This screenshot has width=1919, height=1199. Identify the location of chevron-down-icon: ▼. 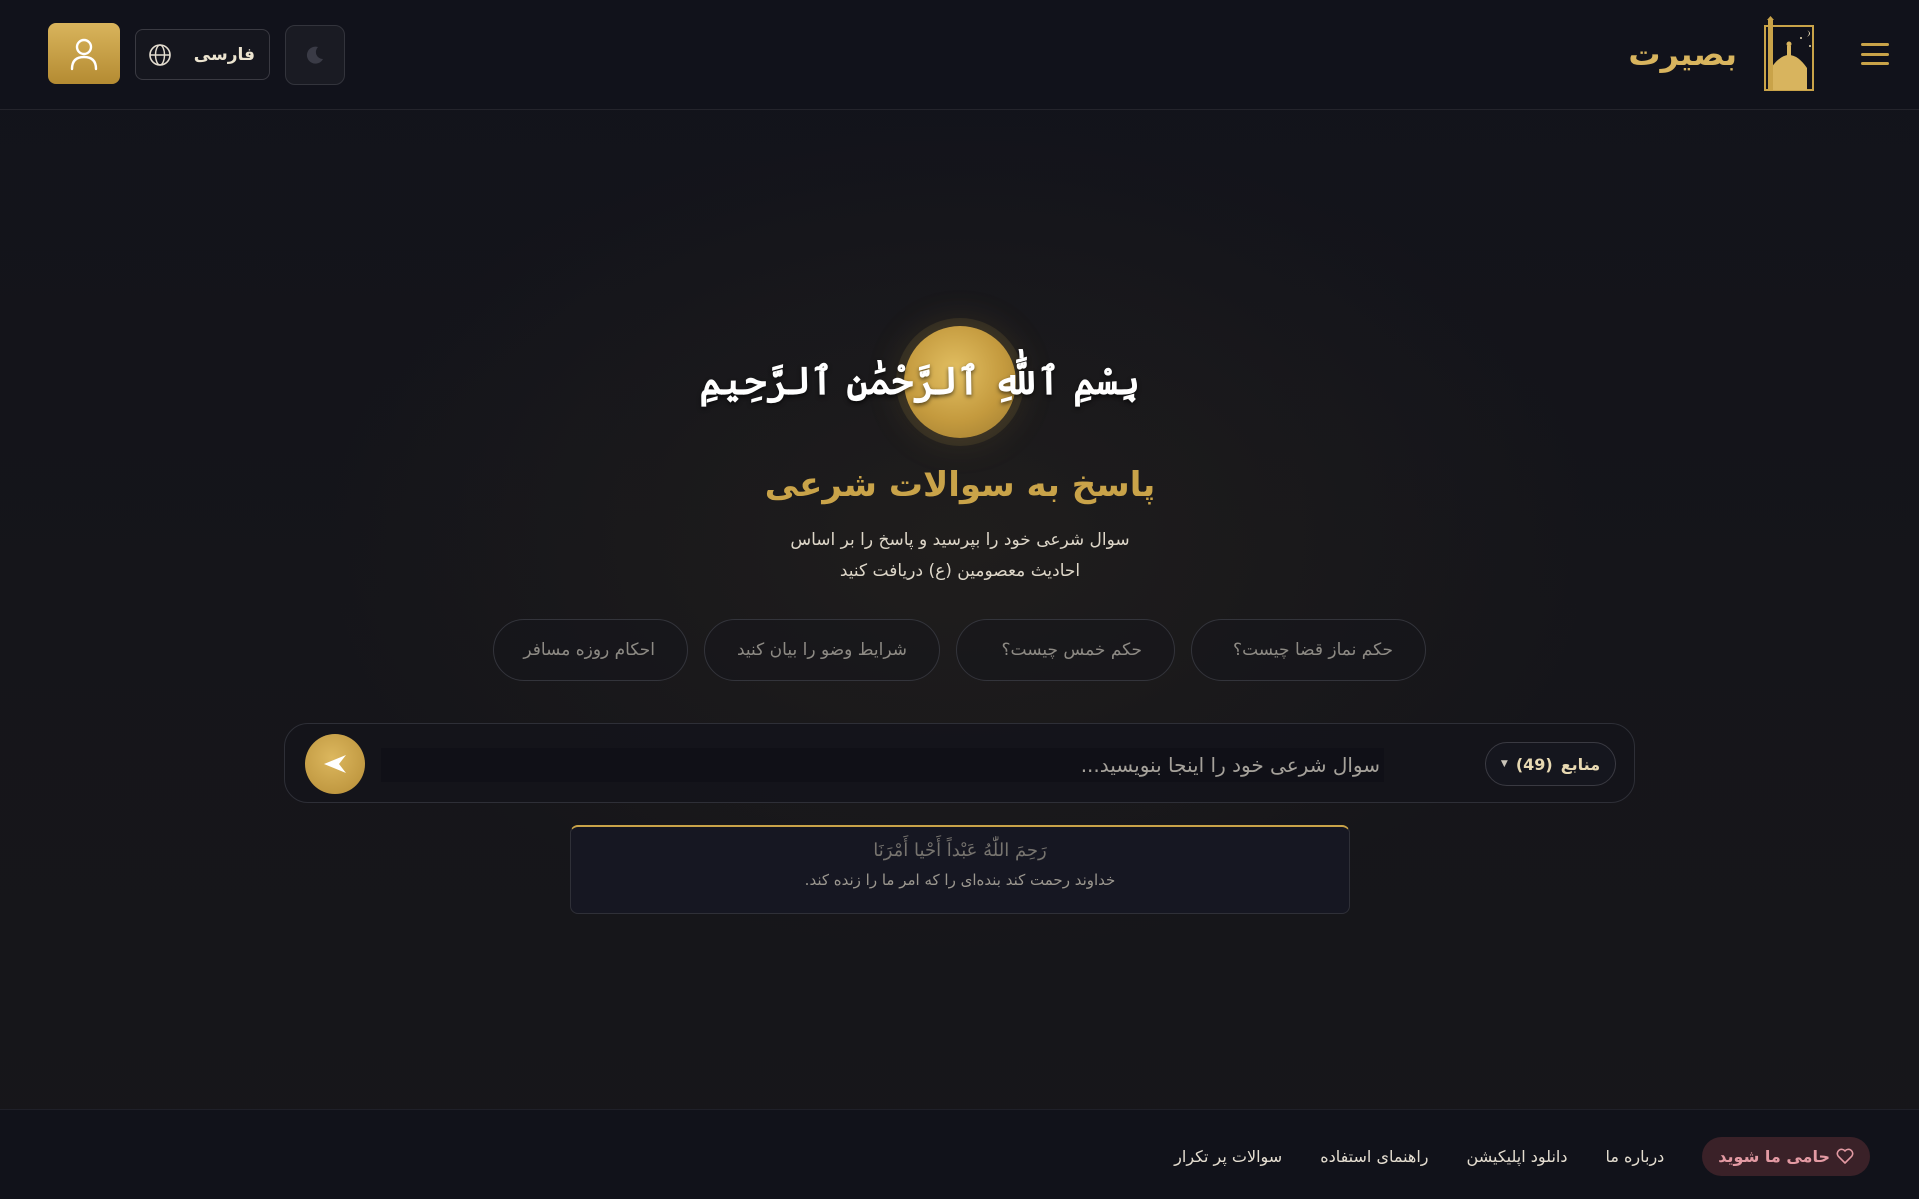
(1504, 764).